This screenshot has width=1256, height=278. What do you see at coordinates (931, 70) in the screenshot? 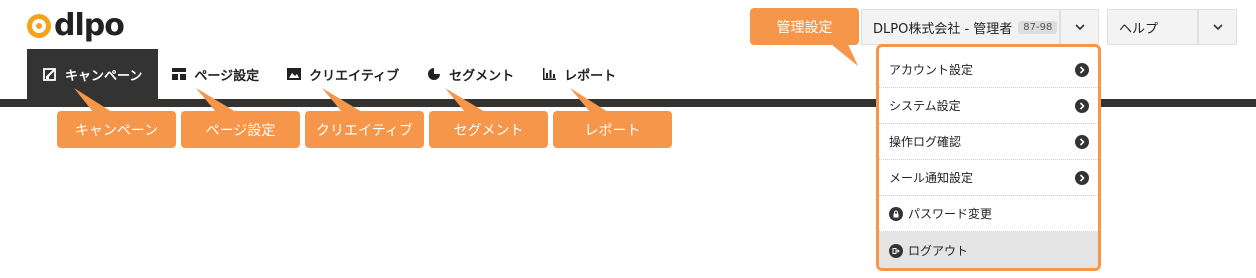
I see `menu-item-label: アカウント設定` at bounding box center [931, 70].